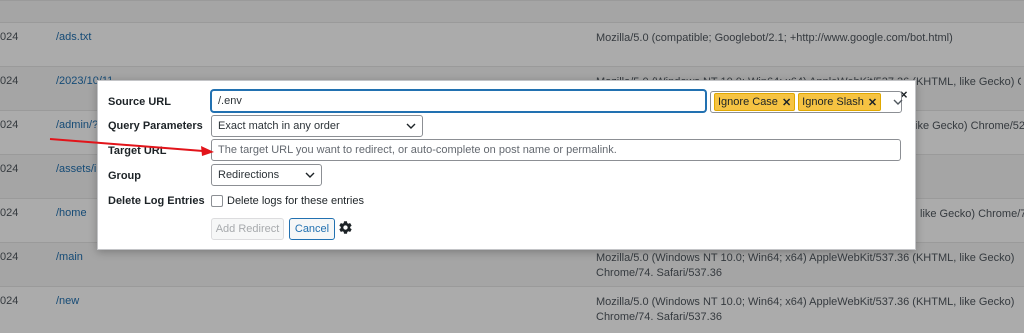 This screenshot has width=1024, height=334. What do you see at coordinates (556, 150) in the screenshot?
I see `target-url-input` at bounding box center [556, 150].